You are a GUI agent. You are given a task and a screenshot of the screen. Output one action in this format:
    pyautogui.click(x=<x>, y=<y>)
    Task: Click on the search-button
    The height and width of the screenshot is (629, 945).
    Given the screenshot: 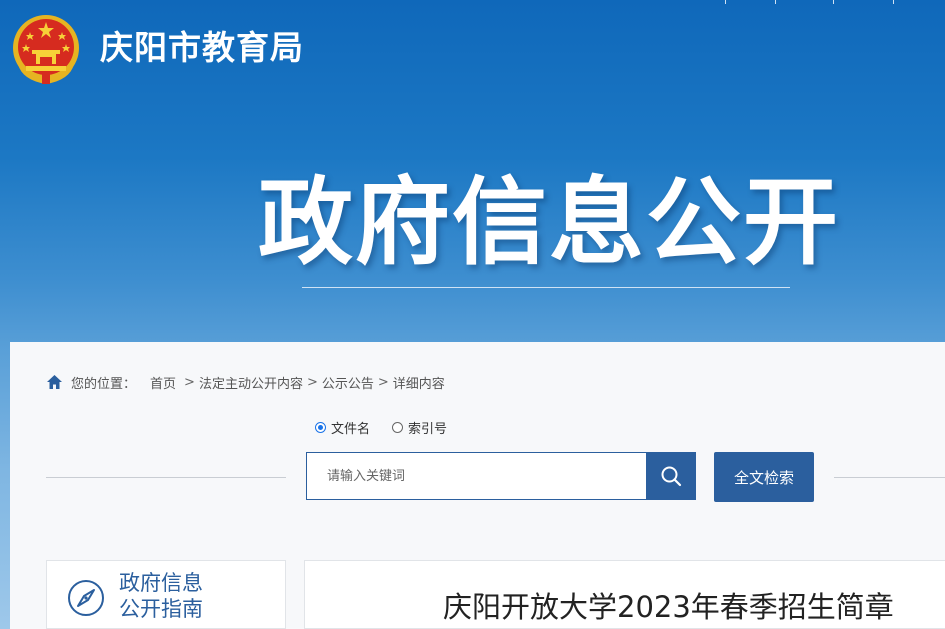 What is the action you would take?
    pyautogui.click(x=671, y=476)
    